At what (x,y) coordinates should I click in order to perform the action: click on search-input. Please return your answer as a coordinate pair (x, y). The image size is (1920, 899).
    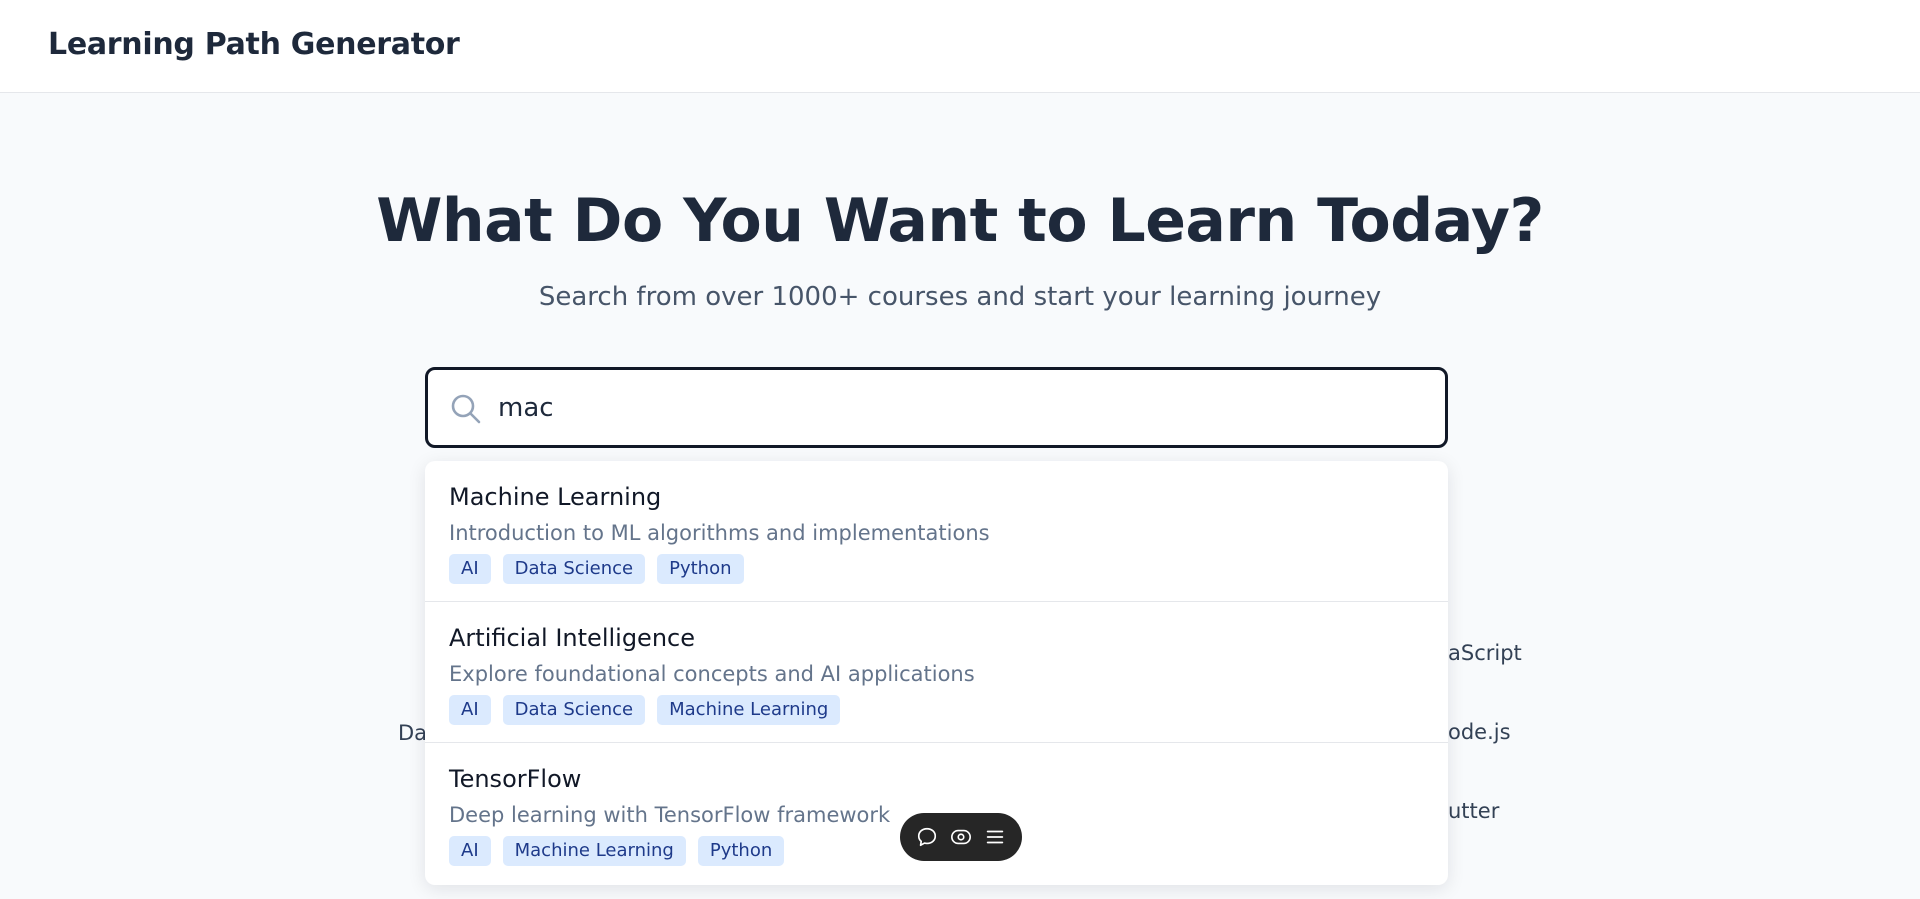
    Looking at the image, I should click on (963, 408).